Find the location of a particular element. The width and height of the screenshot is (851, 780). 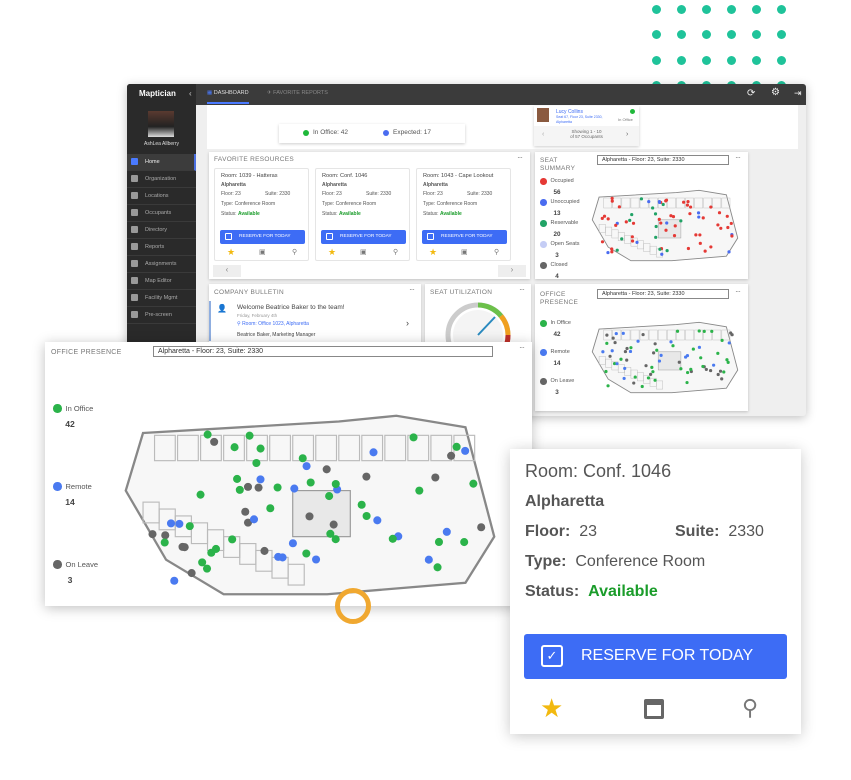

sidebar-item: Occupants is located at coordinates (161, 213).